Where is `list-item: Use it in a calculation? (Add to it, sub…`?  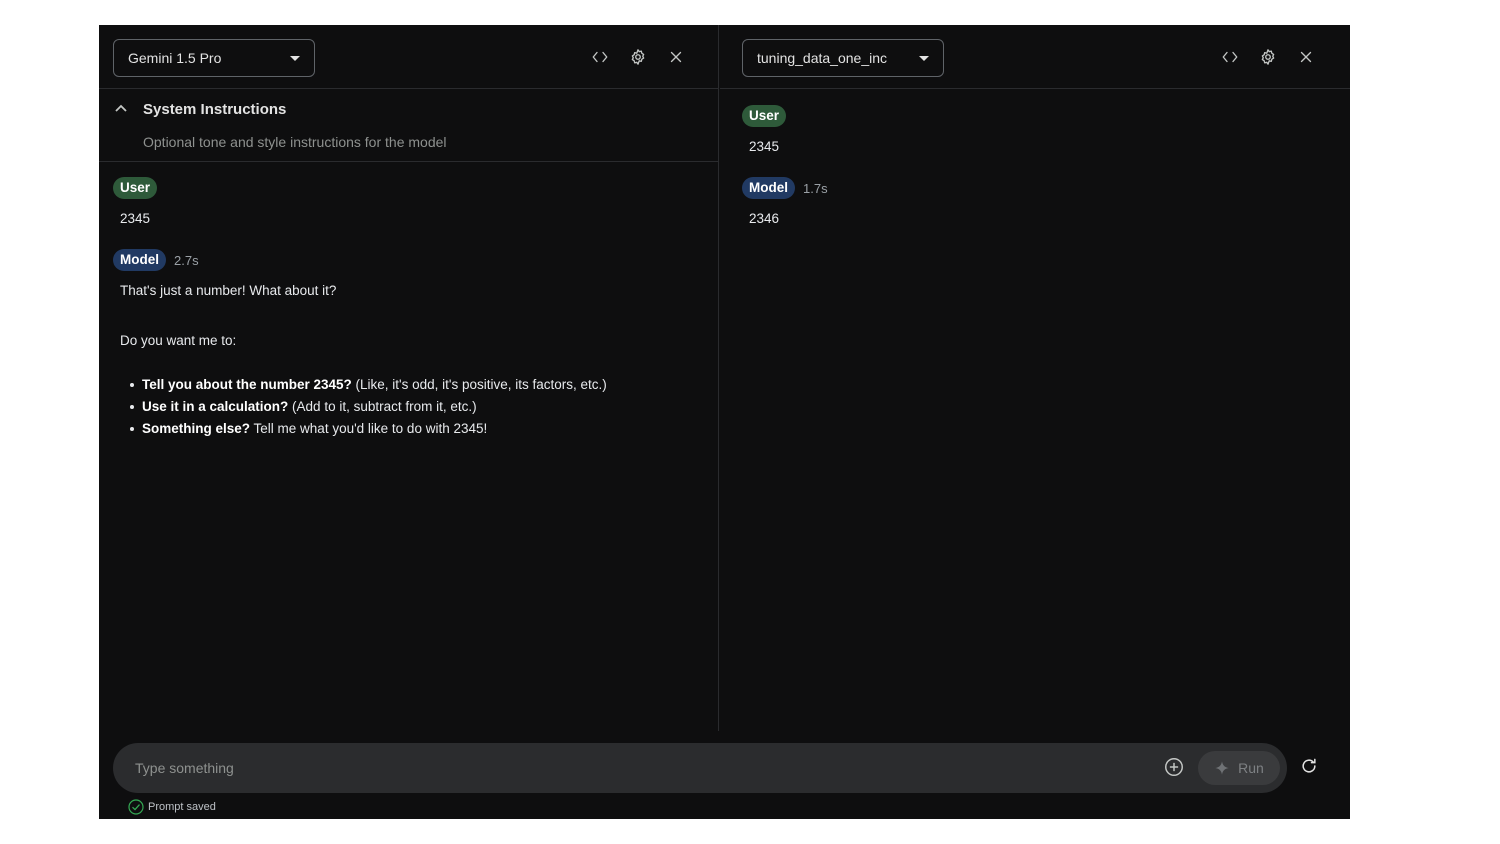
list-item: Use it in a calculation? (Add to it, sub… is located at coordinates (417, 407).